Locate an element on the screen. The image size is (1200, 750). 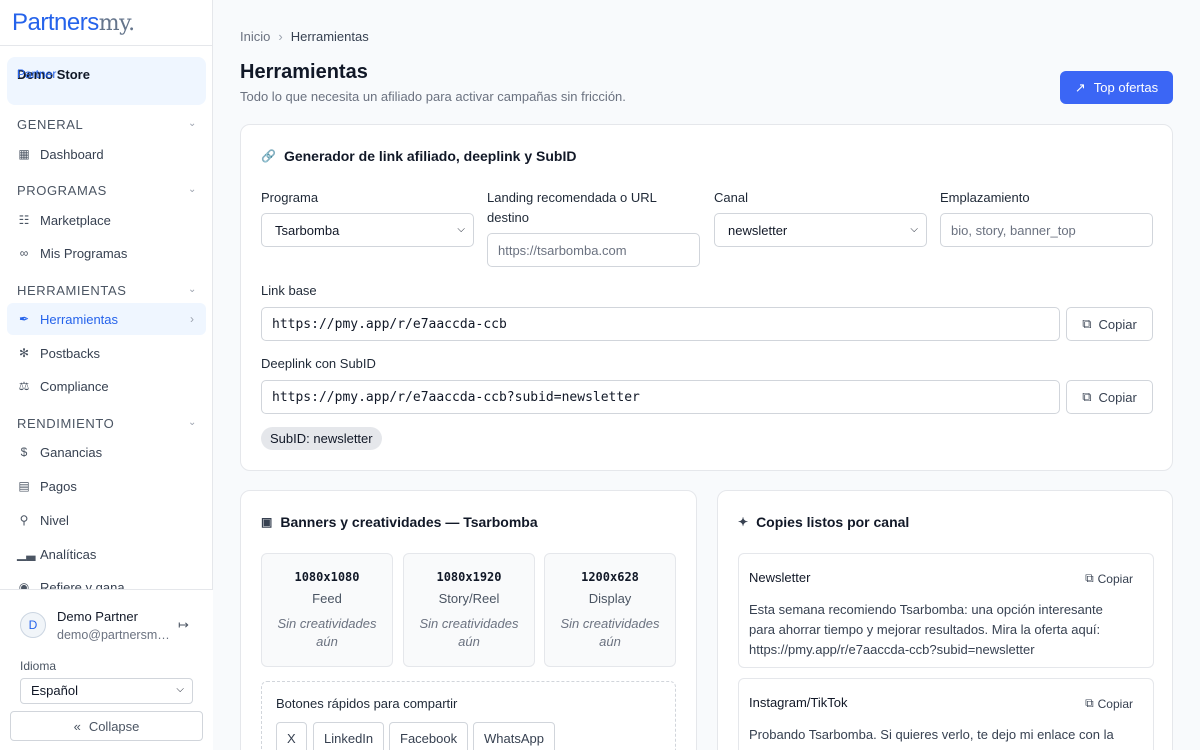
sidebar-item-herramientas: ✒ Herramientas › is located at coordinates (106, 319).